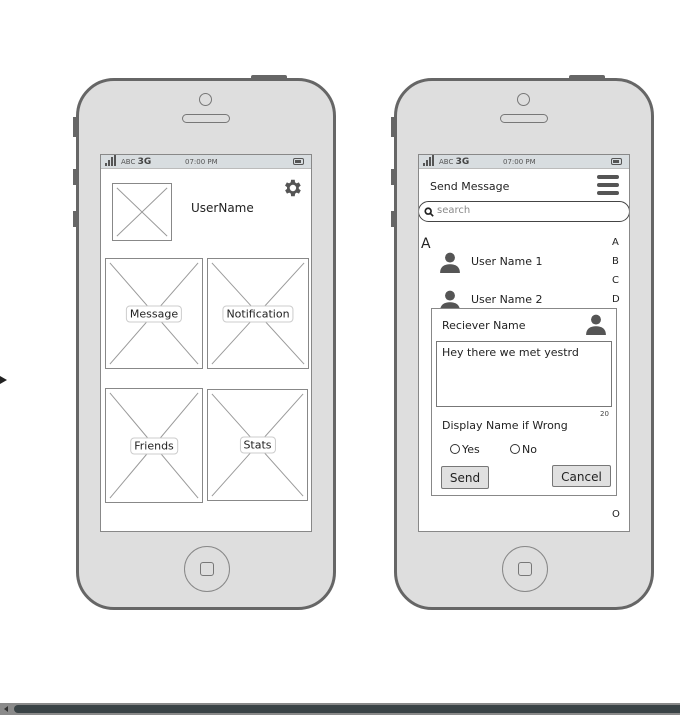 The image size is (680, 715). What do you see at coordinates (616, 299) in the screenshot?
I see `index-letter: D` at bounding box center [616, 299].